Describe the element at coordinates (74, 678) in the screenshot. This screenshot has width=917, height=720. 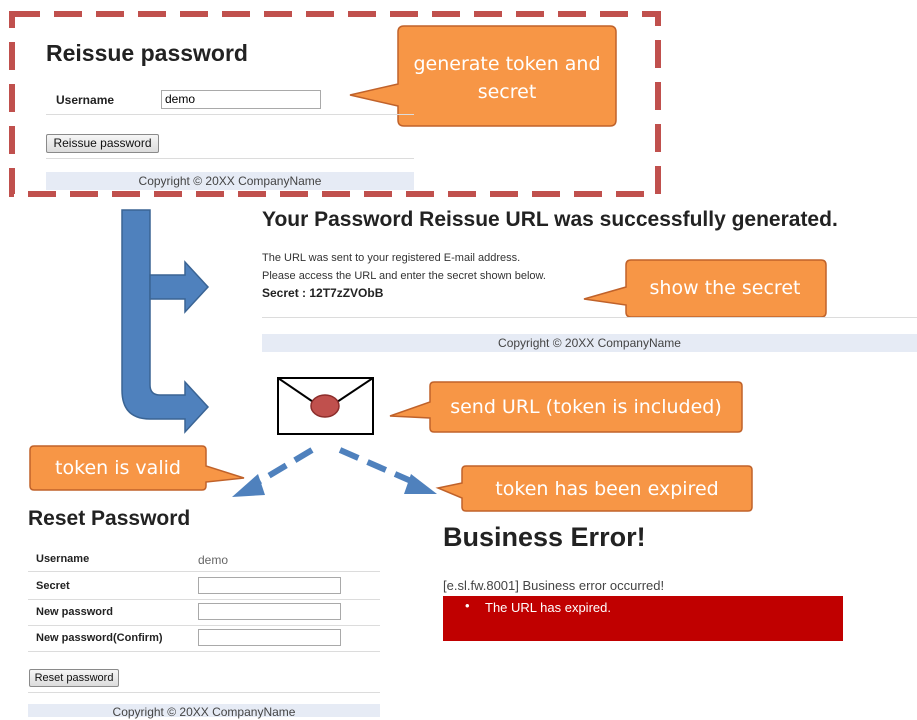
I see `reset-password-button: Reset password` at that location.